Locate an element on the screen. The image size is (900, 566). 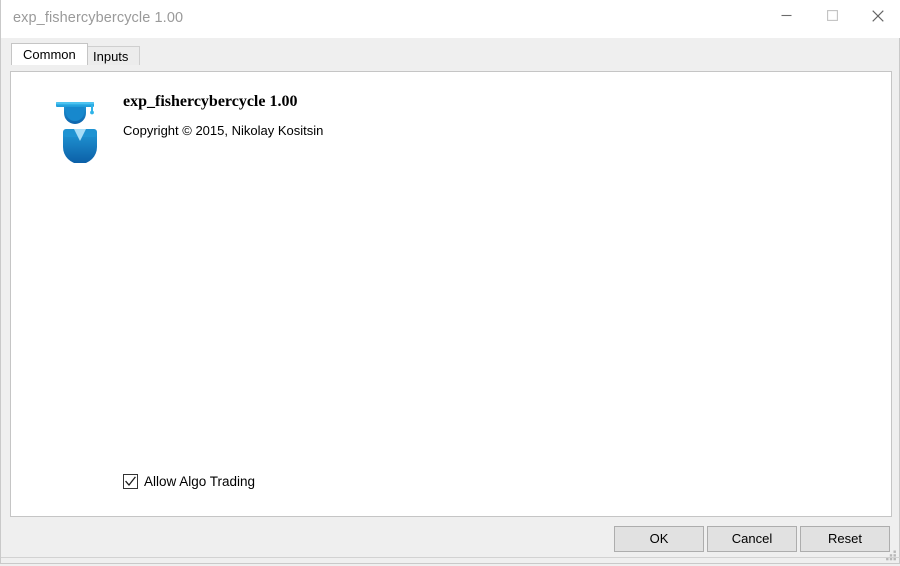
expert-name: exp_fishercybercycle 1.00 is located at coordinates (210, 101).